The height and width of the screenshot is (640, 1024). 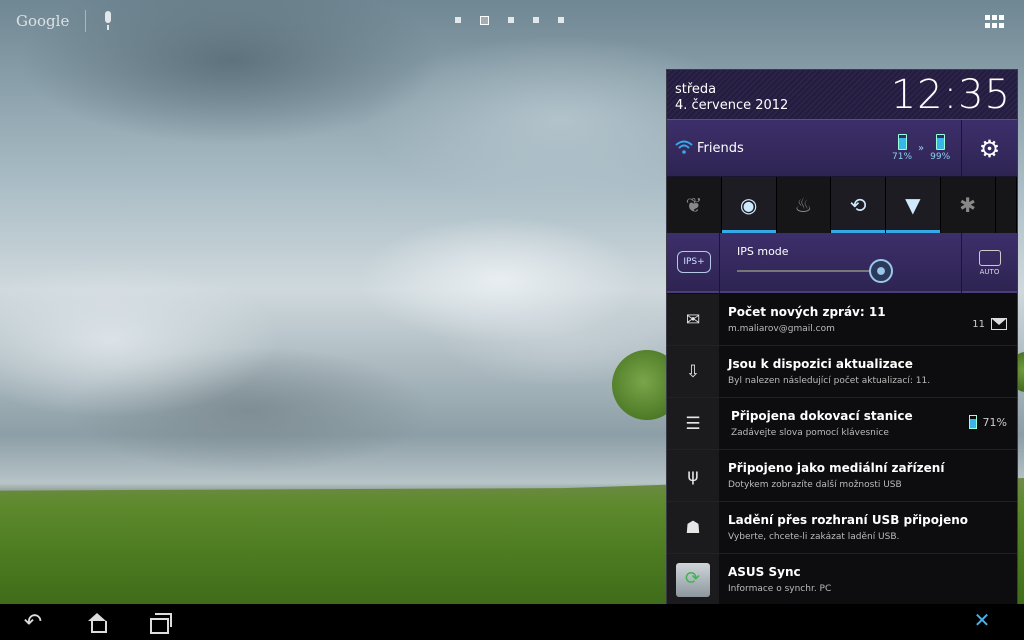 I want to click on dock-battery-value: 71%, so click(x=994, y=422).